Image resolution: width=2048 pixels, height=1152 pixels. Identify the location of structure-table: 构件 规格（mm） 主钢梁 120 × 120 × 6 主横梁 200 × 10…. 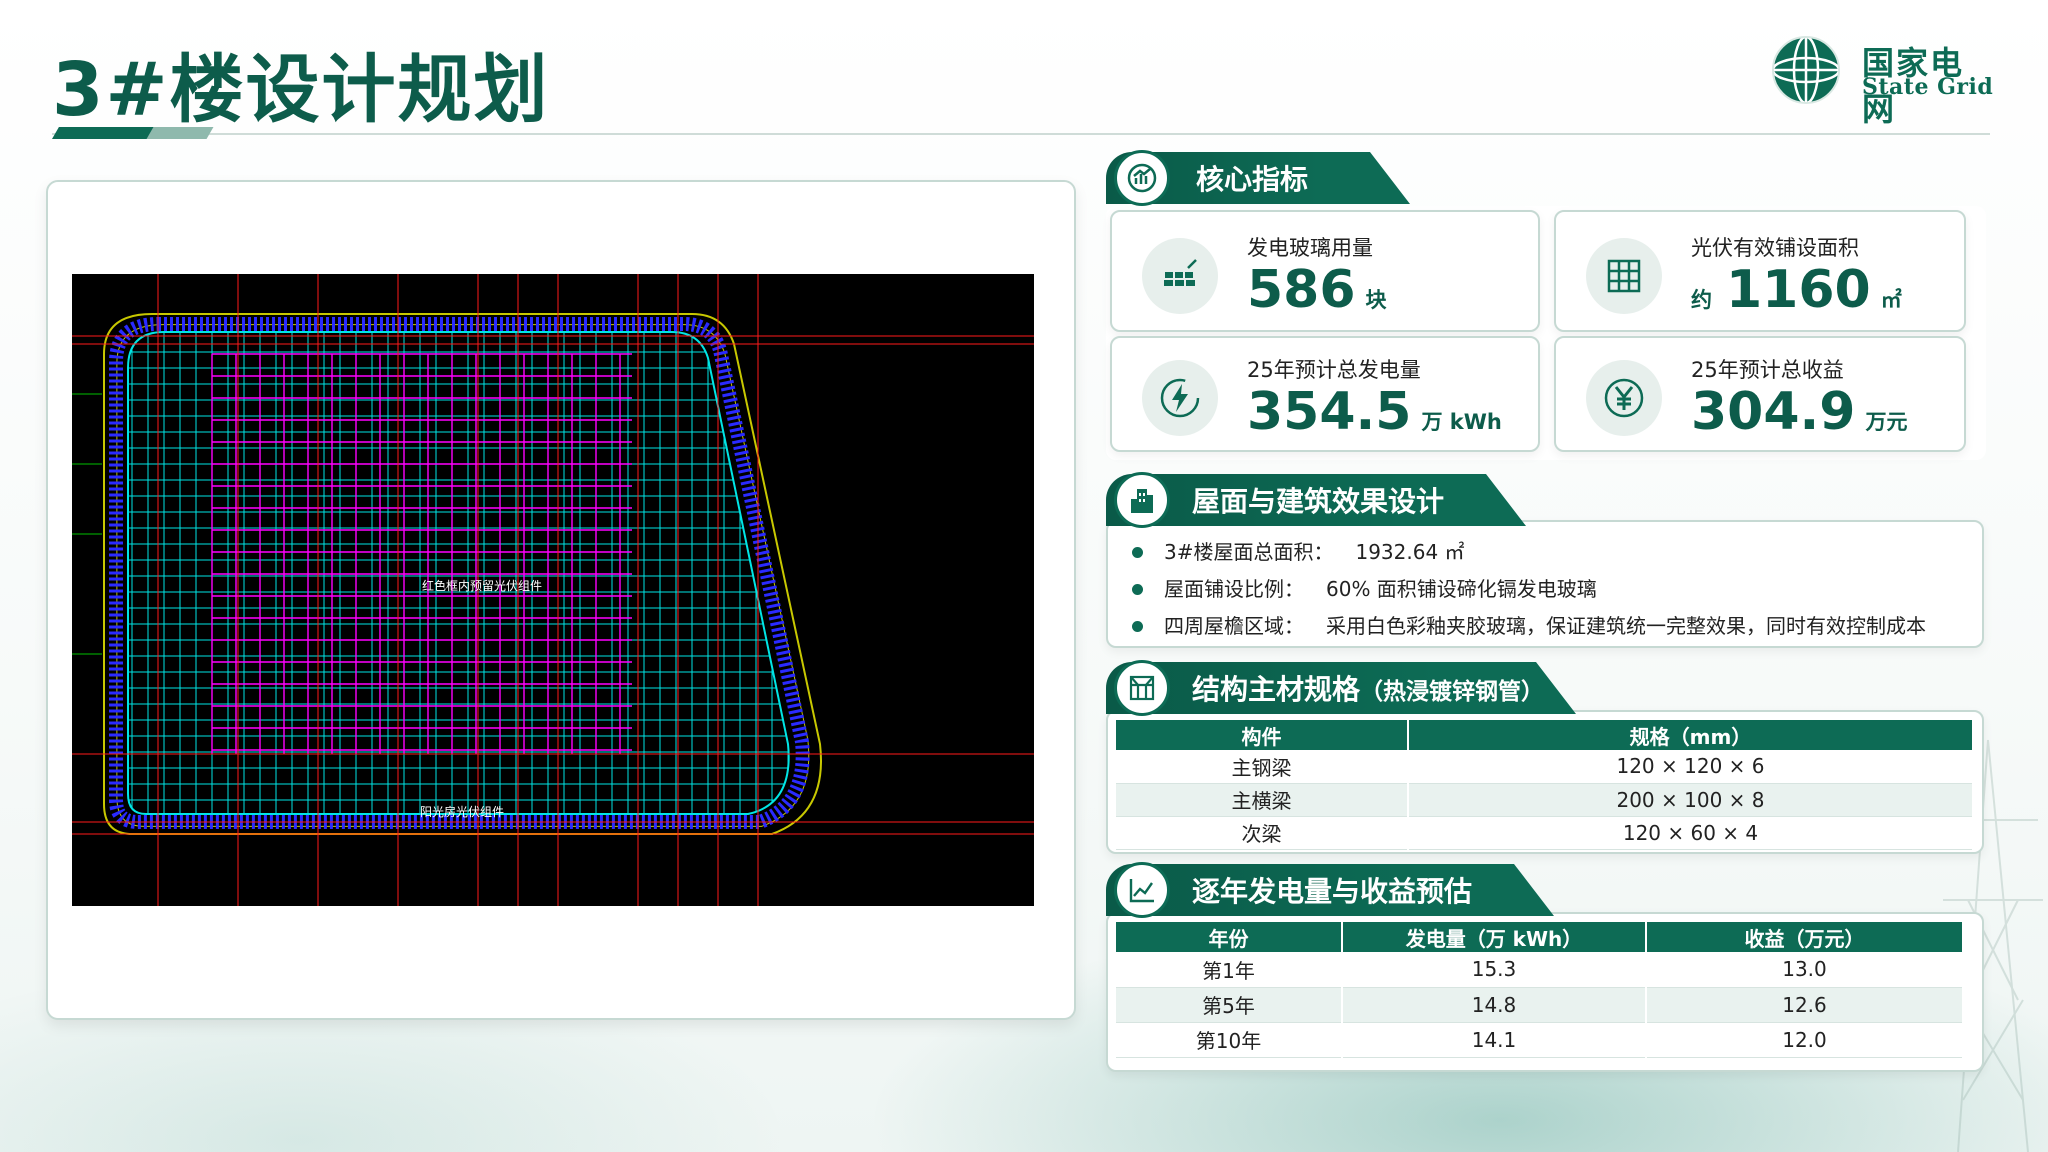
(1545, 785).